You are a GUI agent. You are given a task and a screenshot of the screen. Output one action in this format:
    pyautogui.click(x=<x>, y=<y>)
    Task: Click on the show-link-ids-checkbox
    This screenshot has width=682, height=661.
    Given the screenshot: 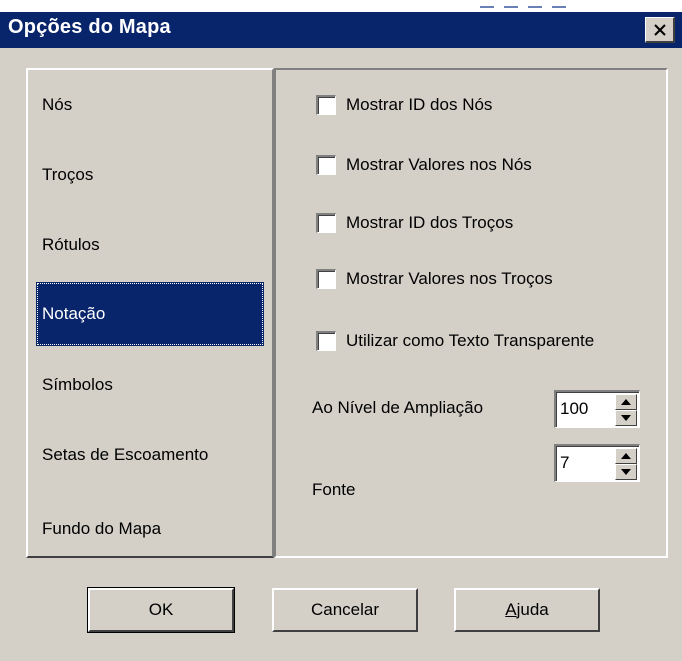 What is the action you would take?
    pyautogui.click(x=326, y=223)
    